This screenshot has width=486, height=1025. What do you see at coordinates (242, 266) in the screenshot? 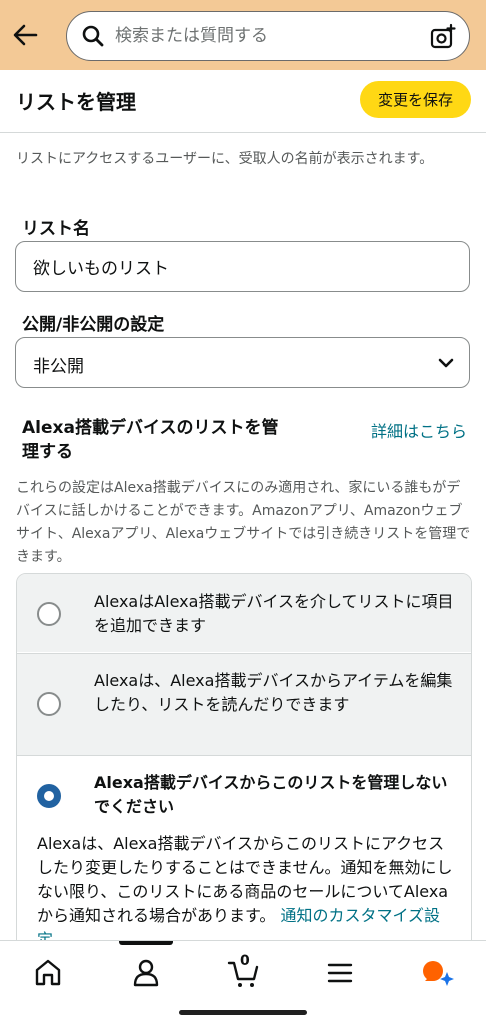
I see `list-name-input` at bounding box center [242, 266].